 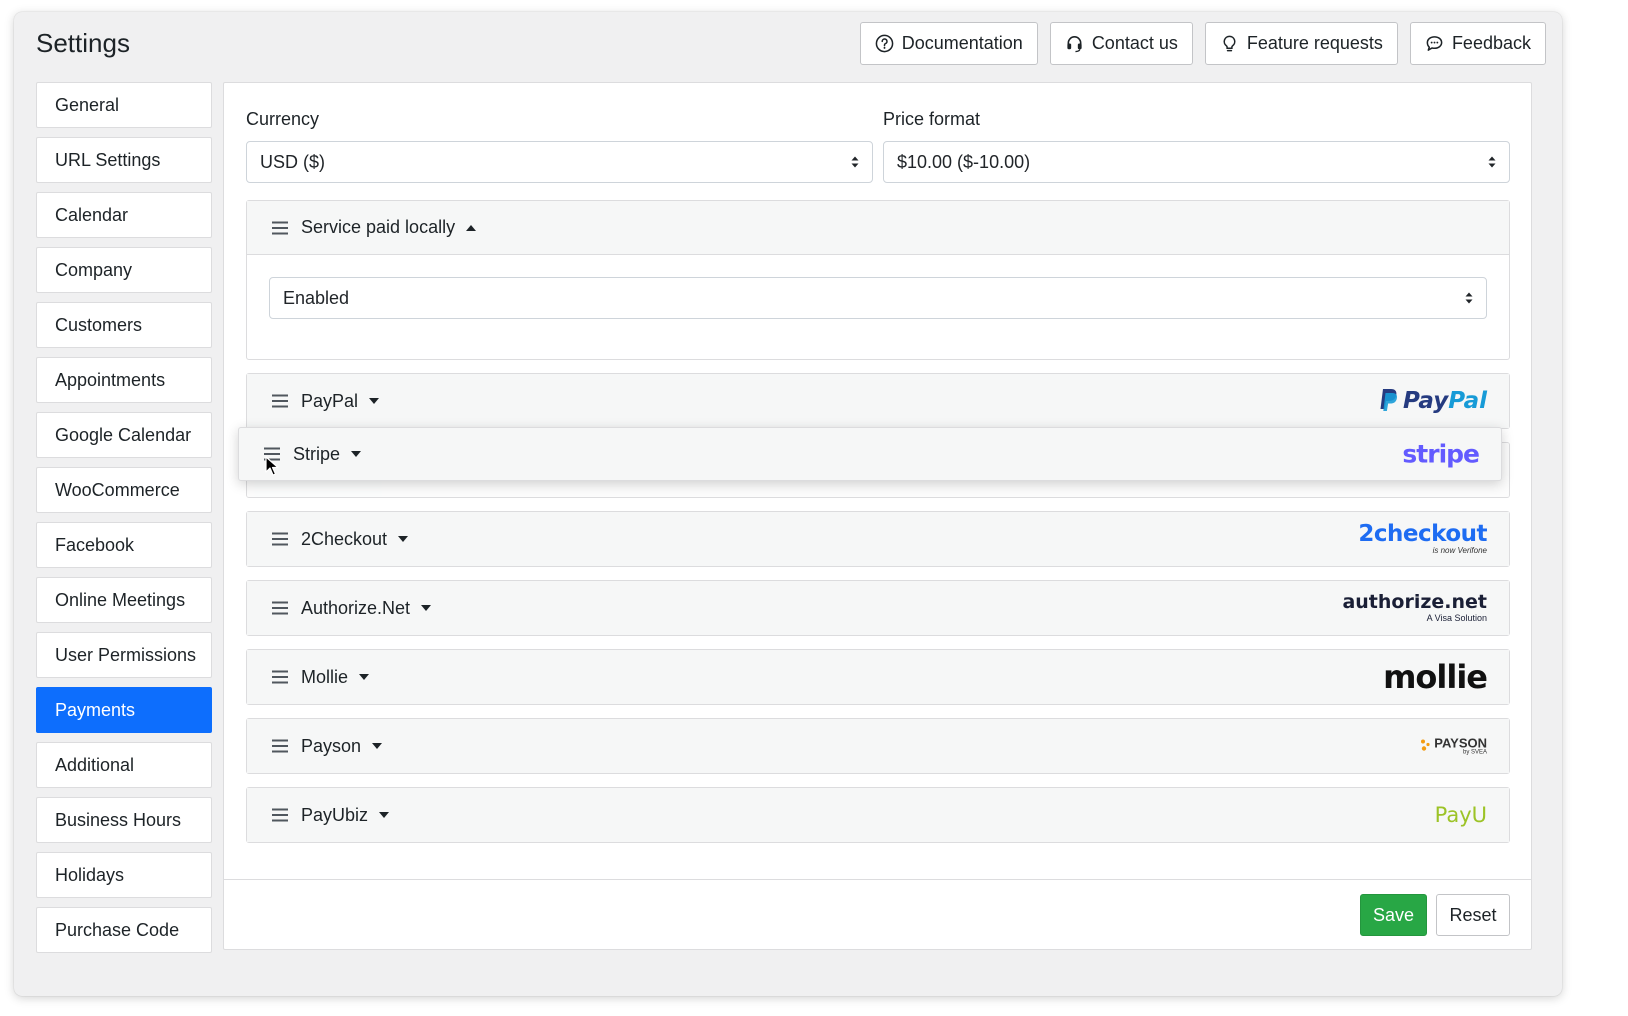 I want to click on gateway-paypal-header: PayPal PayPal, so click(x=878, y=401).